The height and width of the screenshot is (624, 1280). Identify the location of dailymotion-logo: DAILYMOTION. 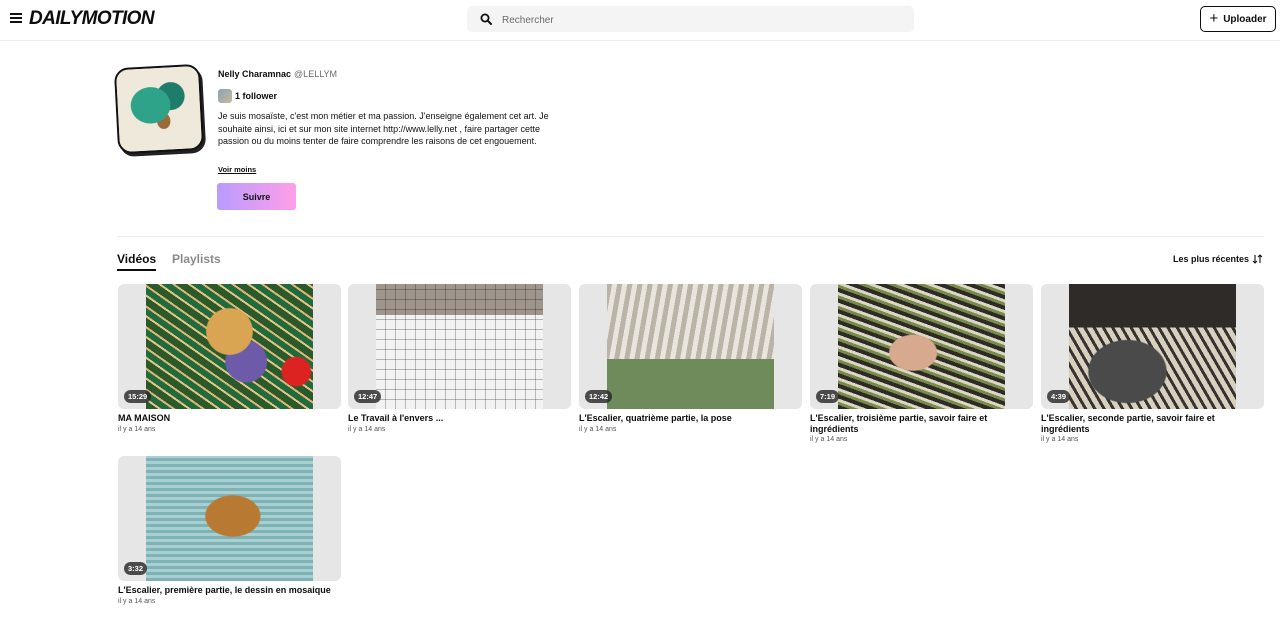
(92, 19).